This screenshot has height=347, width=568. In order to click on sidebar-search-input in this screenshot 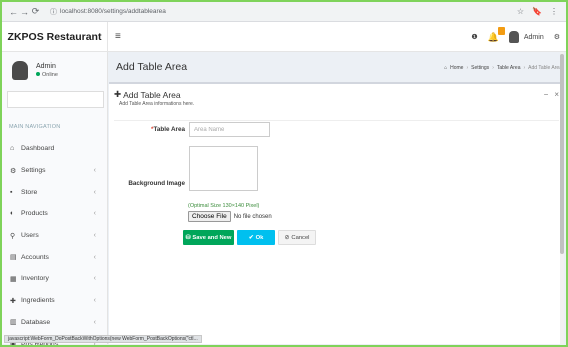, I will do `click(55, 99)`.